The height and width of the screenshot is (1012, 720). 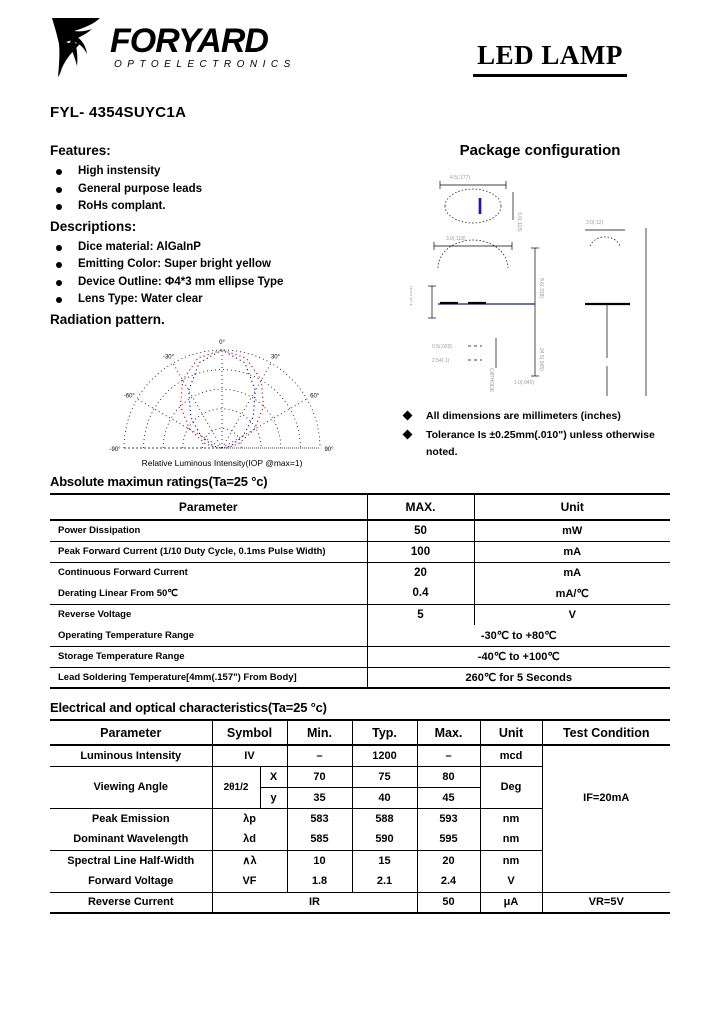 What do you see at coordinates (274, 797) in the screenshot?
I see `cell-axis: y` at bounding box center [274, 797].